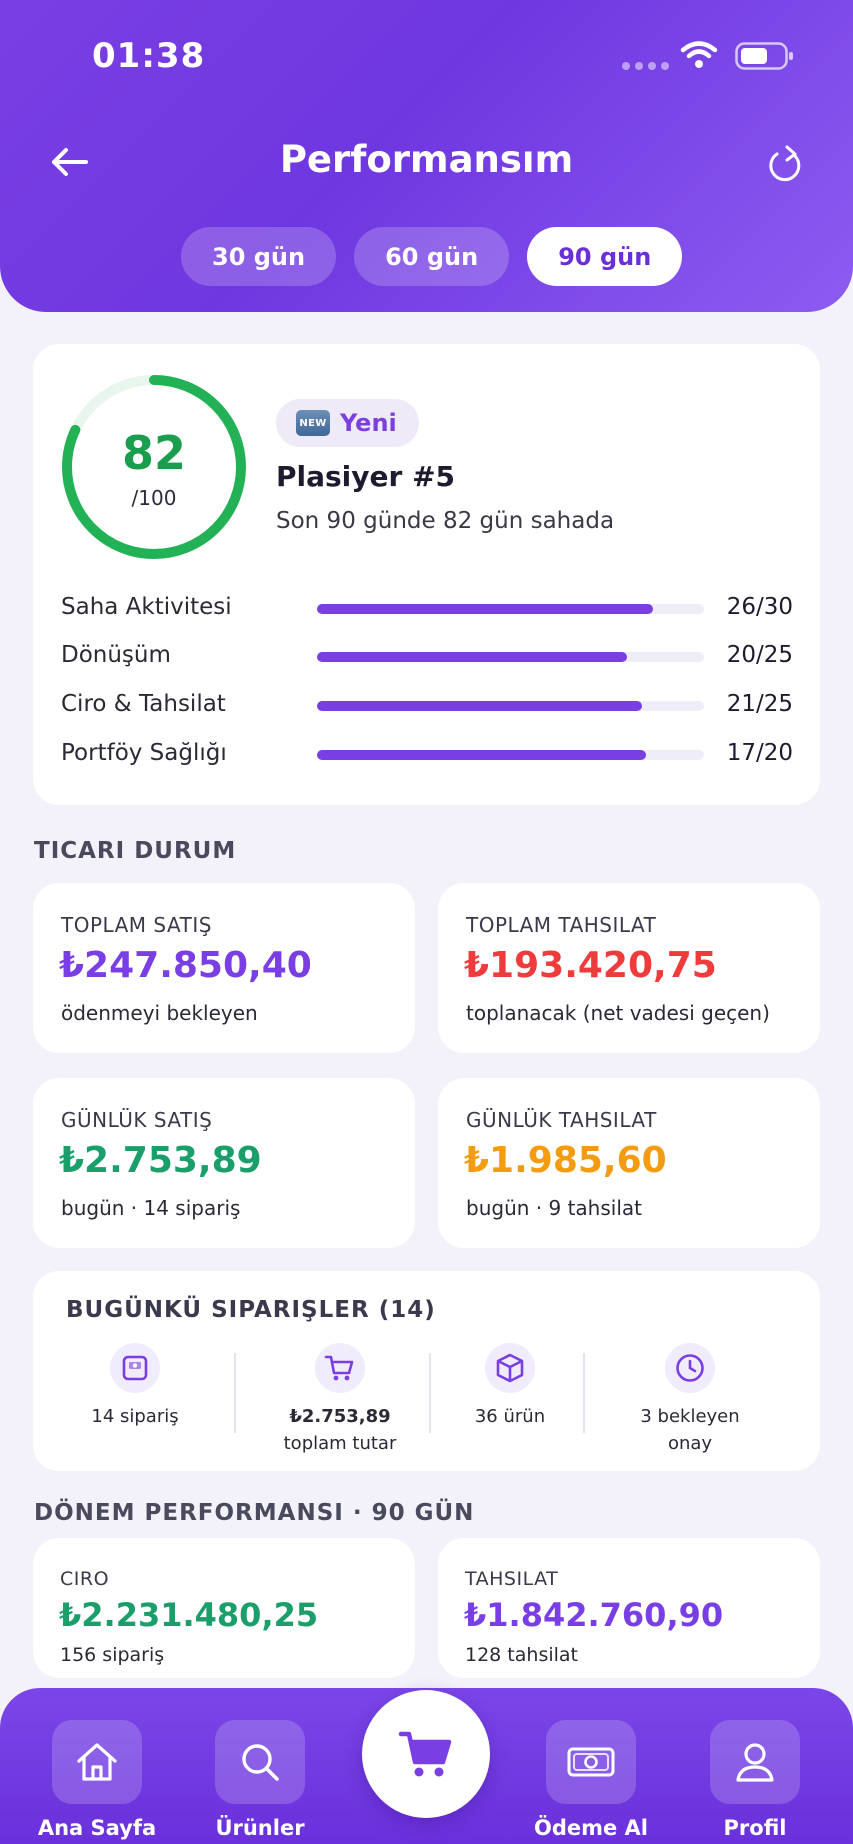 Image resolution: width=853 pixels, height=1844 pixels. Describe the element at coordinates (699, 54) in the screenshot. I see `wifi-icon` at that location.